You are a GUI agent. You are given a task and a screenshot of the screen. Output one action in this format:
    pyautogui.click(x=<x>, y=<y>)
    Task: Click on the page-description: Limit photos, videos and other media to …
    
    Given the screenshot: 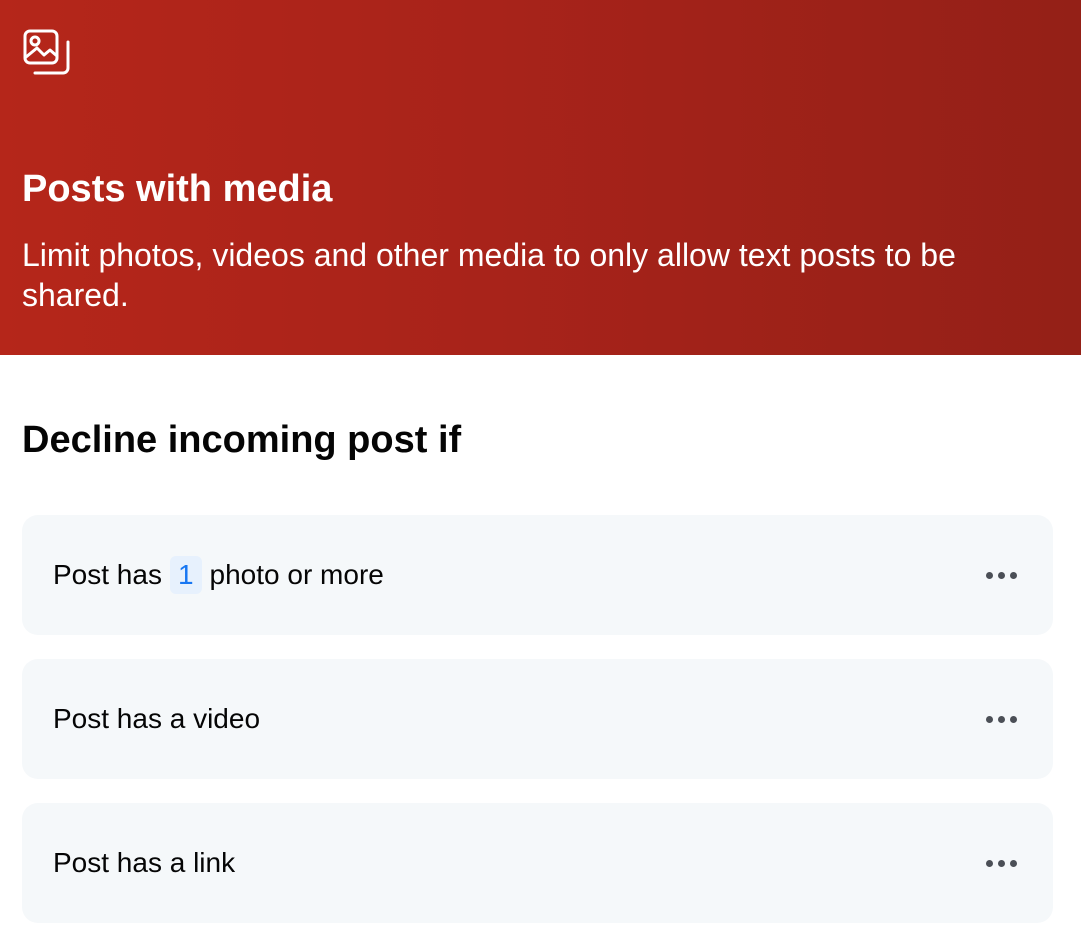 What is the action you would take?
    pyautogui.click(x=489, y=275)
    